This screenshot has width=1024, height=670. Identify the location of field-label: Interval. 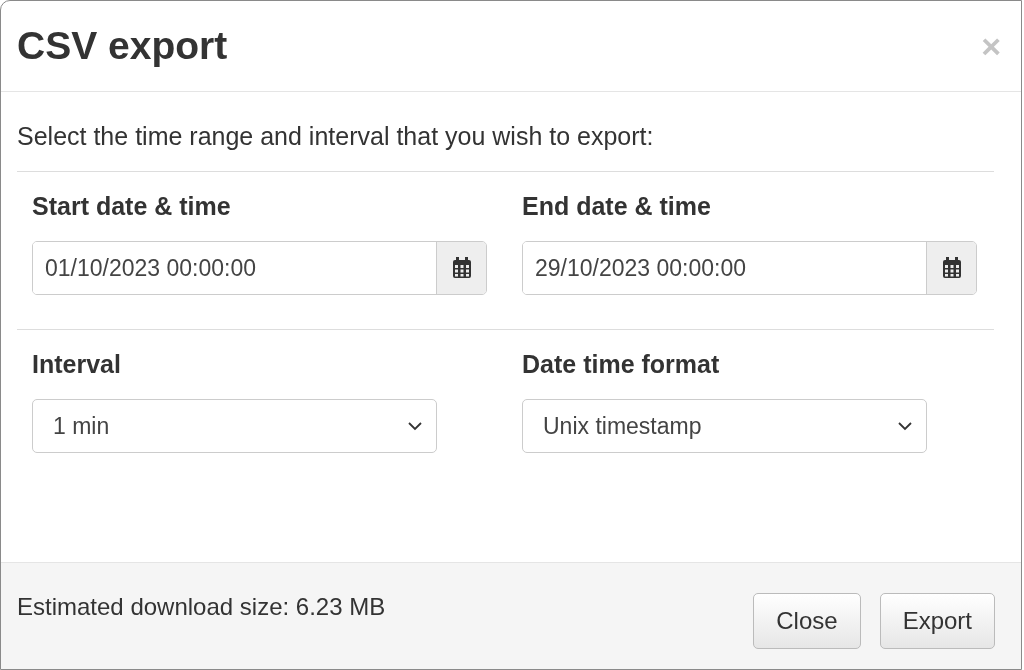
(77, 364).